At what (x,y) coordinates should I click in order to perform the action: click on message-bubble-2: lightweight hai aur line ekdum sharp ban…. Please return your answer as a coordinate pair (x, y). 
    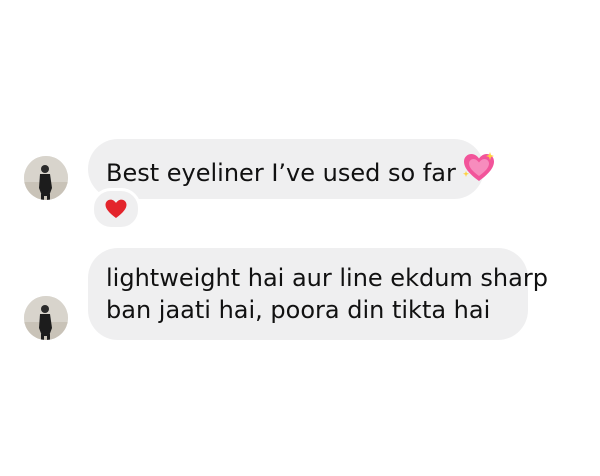
    Looking at the image, I should click on (318, 294).